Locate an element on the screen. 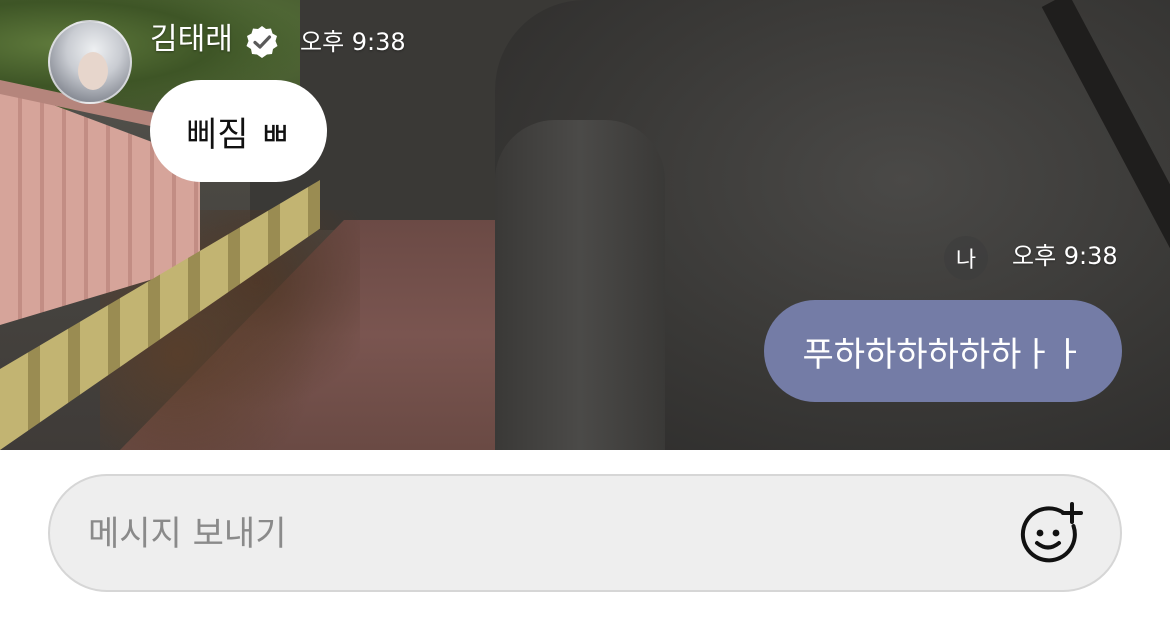 The width and height of the screenshot is (1170, 631). incoming-message-bubble: 삐짐 ㅃ is located at coordinates (238, 131).